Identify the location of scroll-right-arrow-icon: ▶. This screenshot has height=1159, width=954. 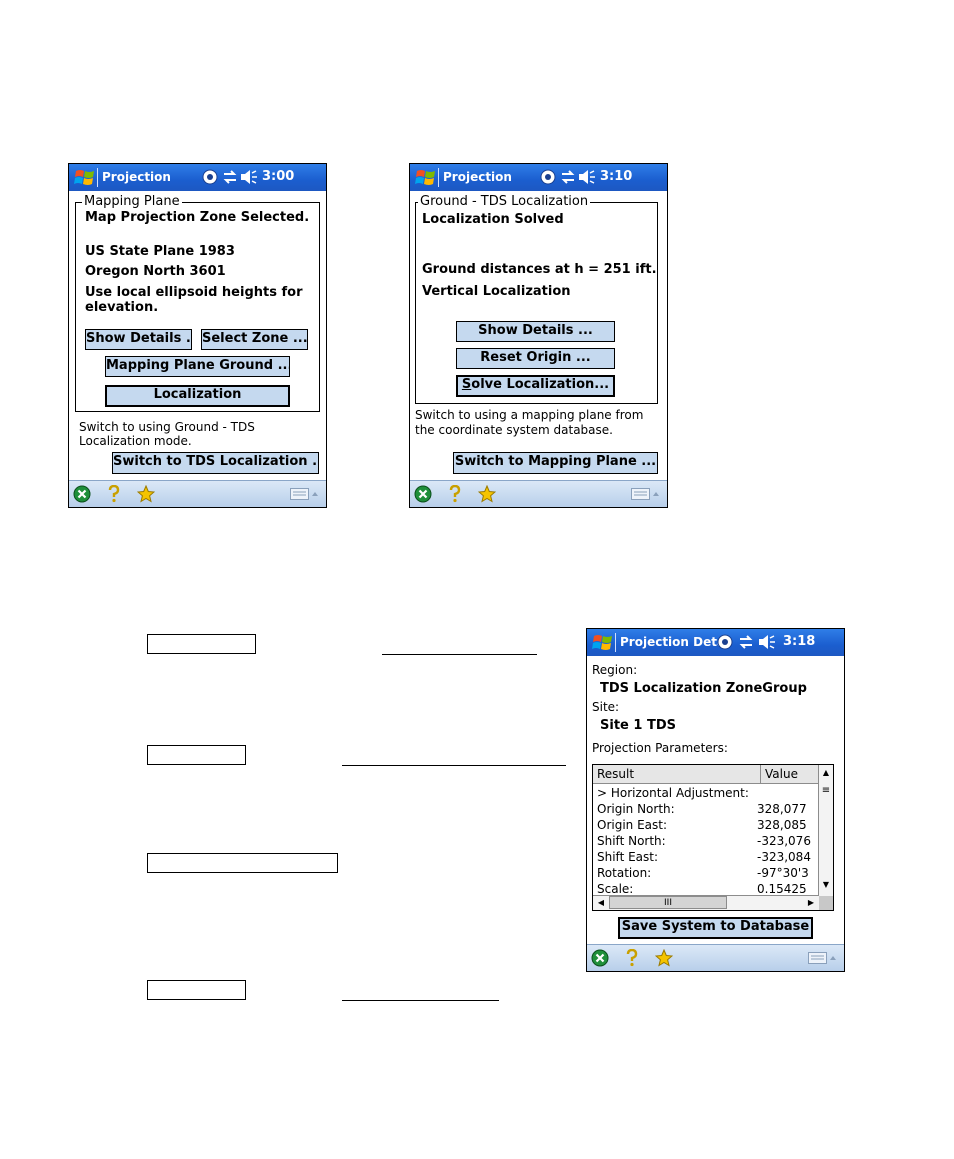
(811, 903).